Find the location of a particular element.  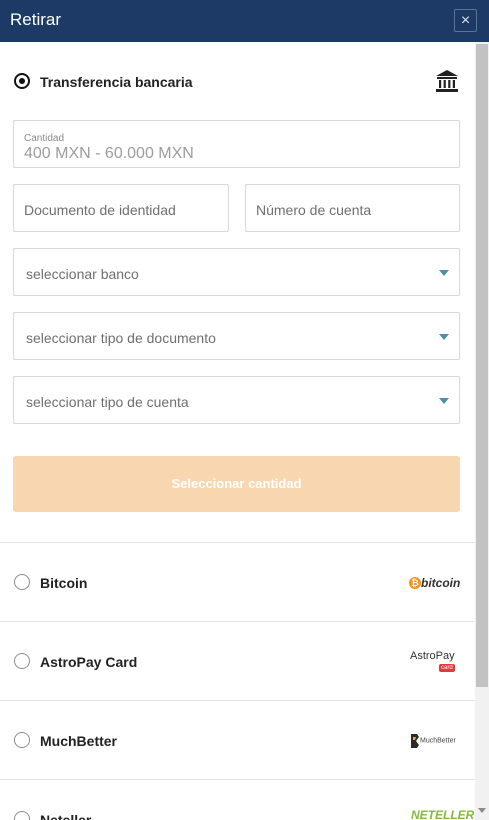

bitcoin-radio is located at coordinates (22, 582).